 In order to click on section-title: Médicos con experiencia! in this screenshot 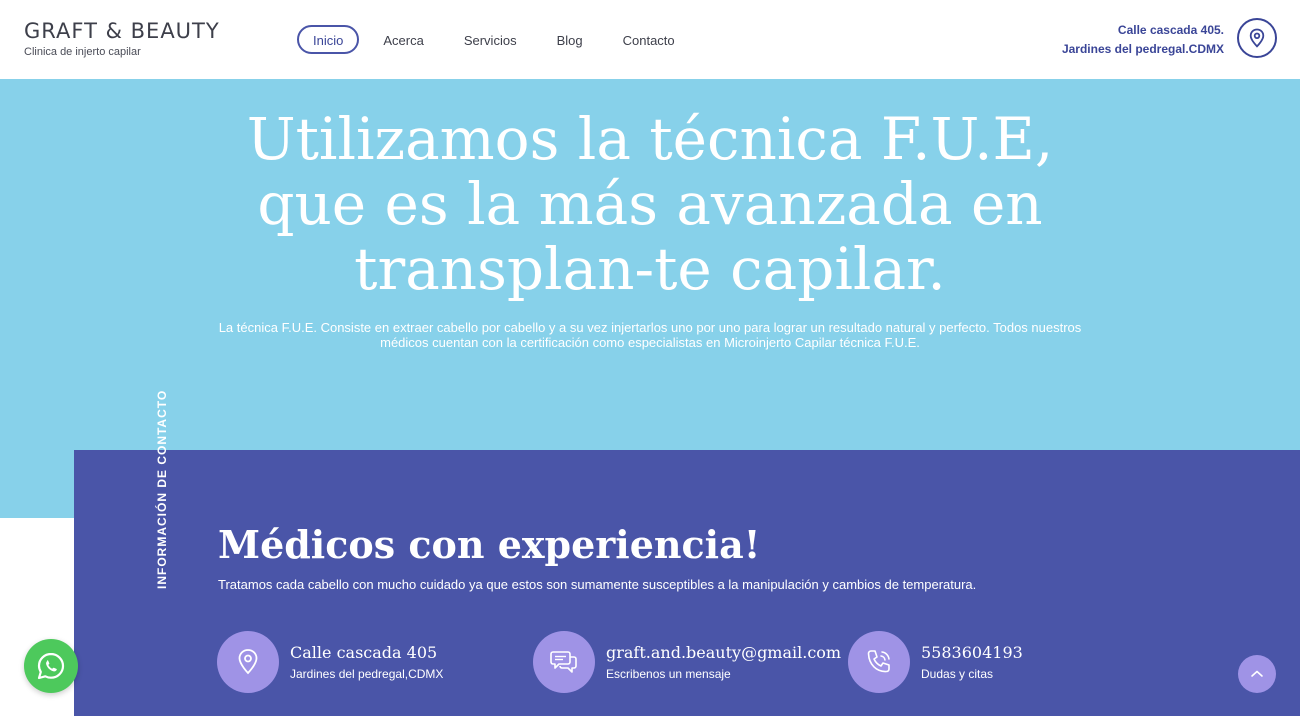, I will do `click(489, 544)`.